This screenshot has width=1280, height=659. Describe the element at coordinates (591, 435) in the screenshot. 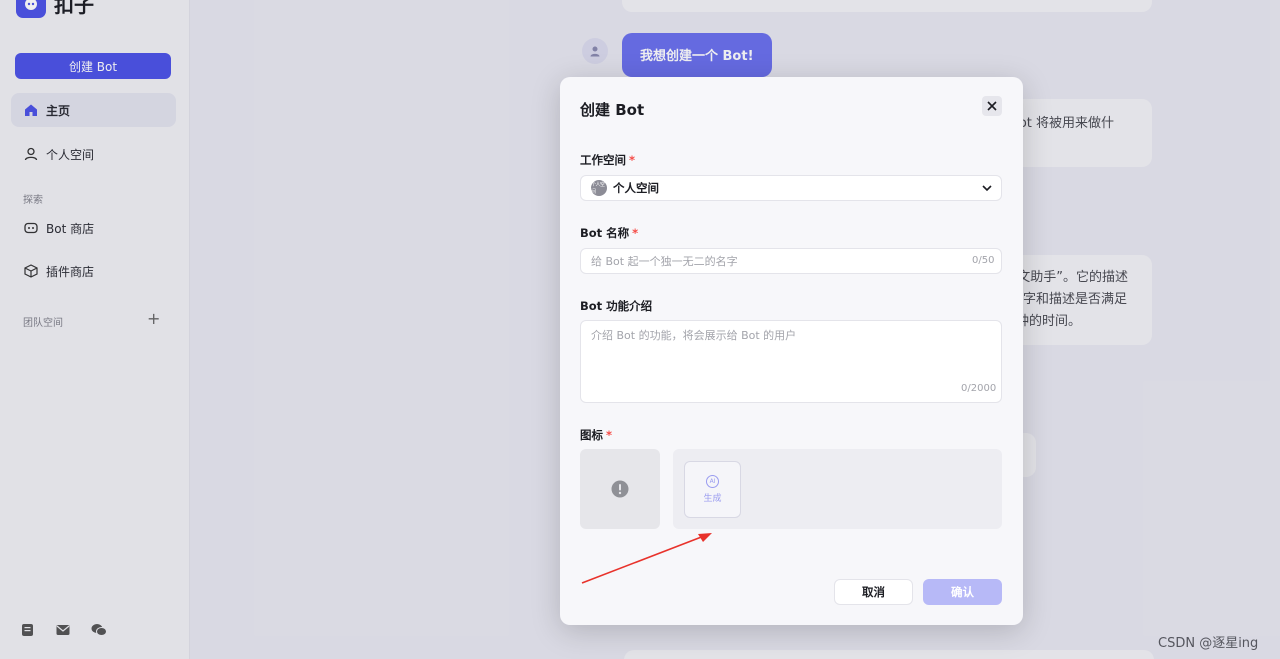

I see `icon-label-text: 图标` at that location.